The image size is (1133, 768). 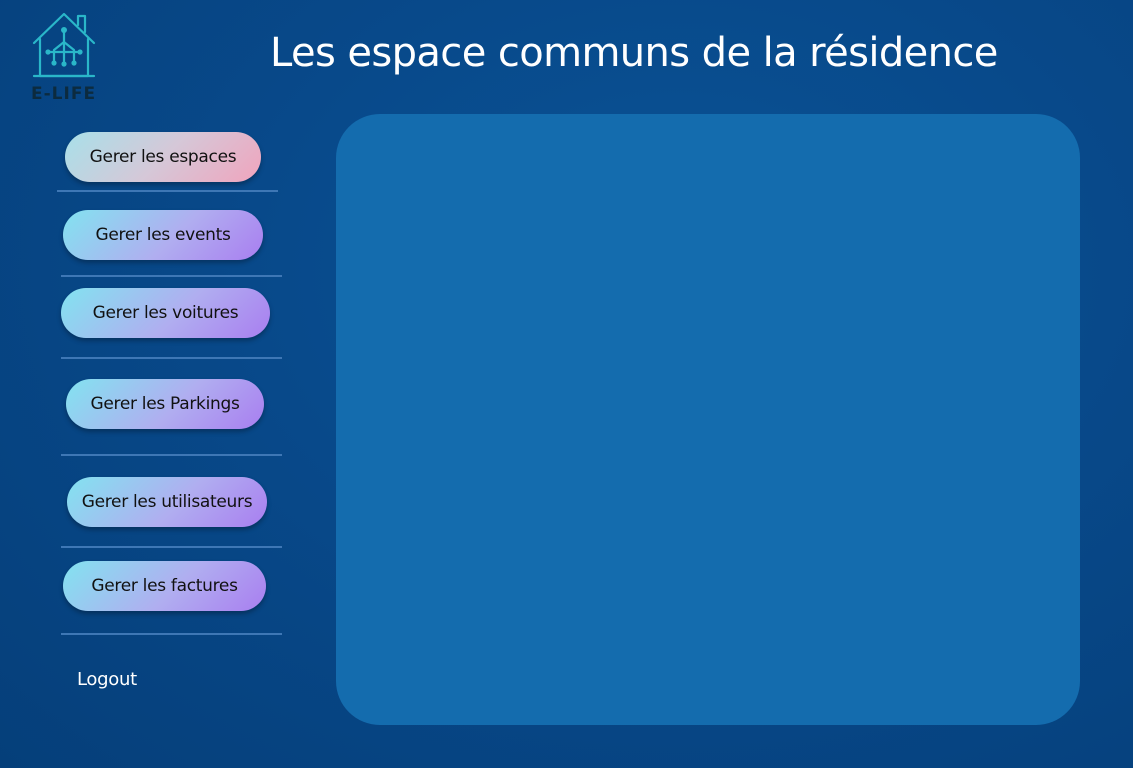 What do you see at coordinates (634, 53) in the screenshot?
I see `page-title: Les espace communs de la résidence` at bounding box center [634, 53].